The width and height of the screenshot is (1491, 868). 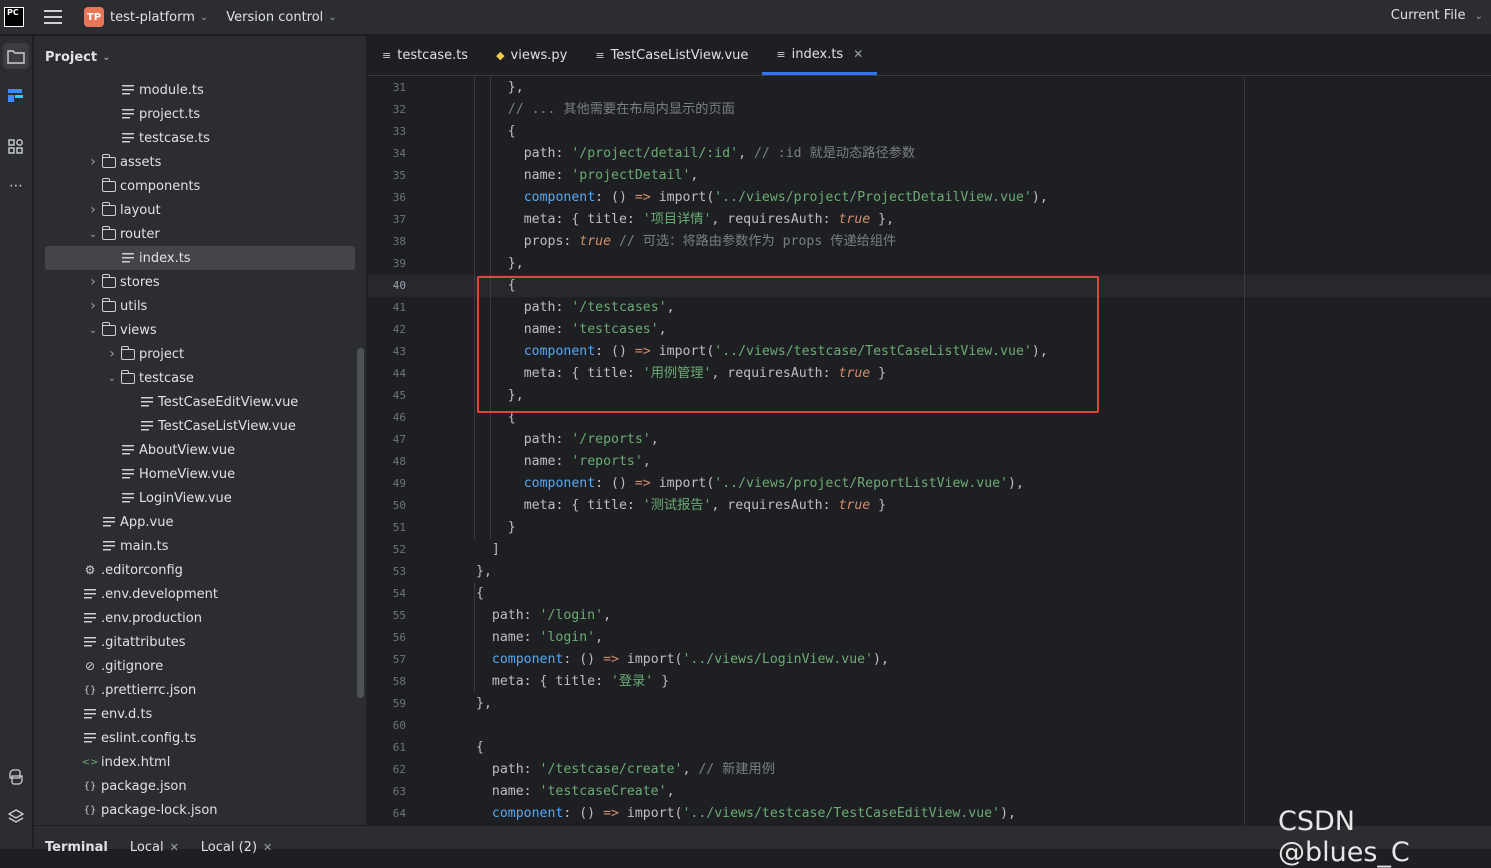 What do you see at coordinates (140, 282) in the screenshot?
I see `tree-item-label: stores` at bounding box center [140, 282].